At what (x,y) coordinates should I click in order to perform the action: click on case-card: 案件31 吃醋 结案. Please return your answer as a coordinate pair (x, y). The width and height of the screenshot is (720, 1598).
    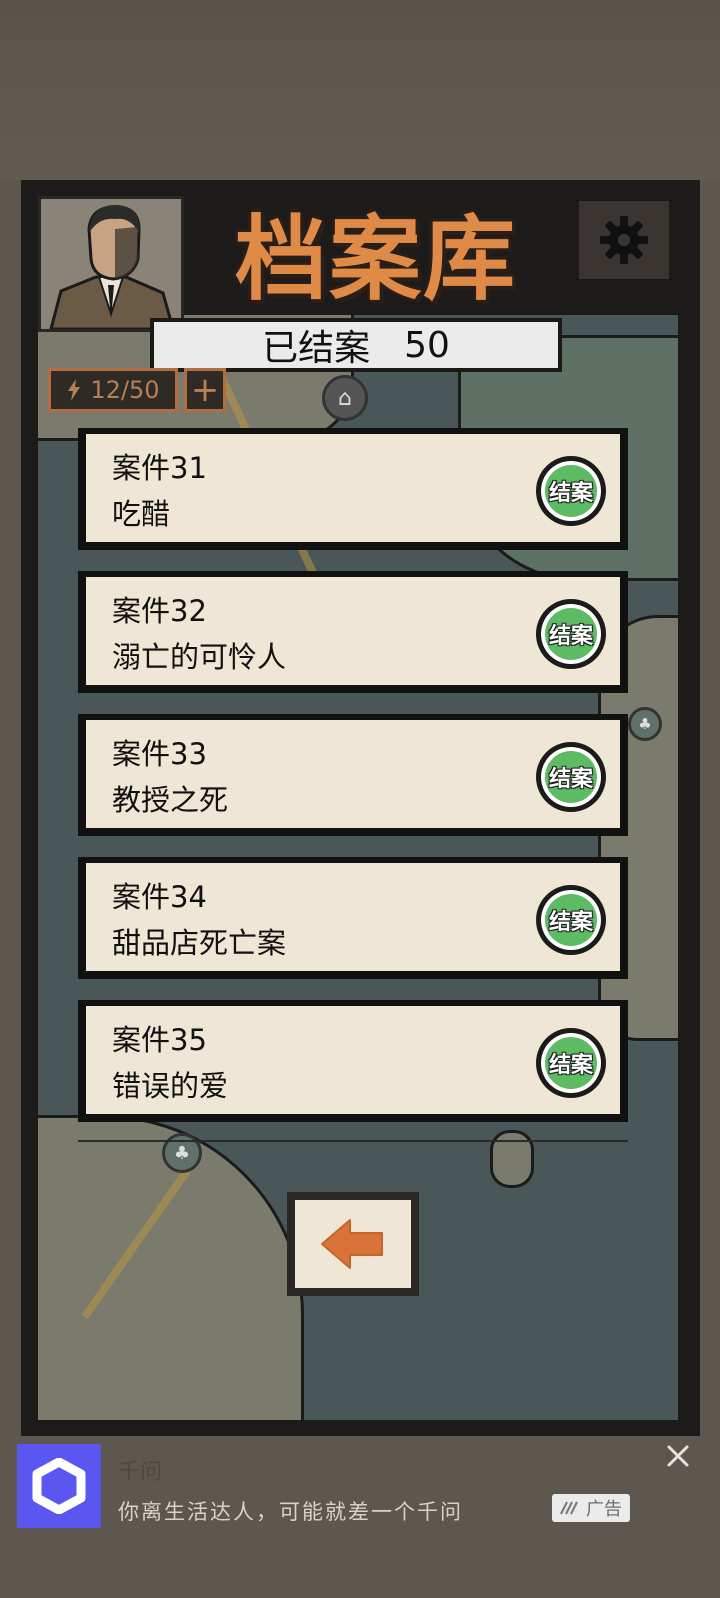
    Looking at the image, I should click on (353, 489).